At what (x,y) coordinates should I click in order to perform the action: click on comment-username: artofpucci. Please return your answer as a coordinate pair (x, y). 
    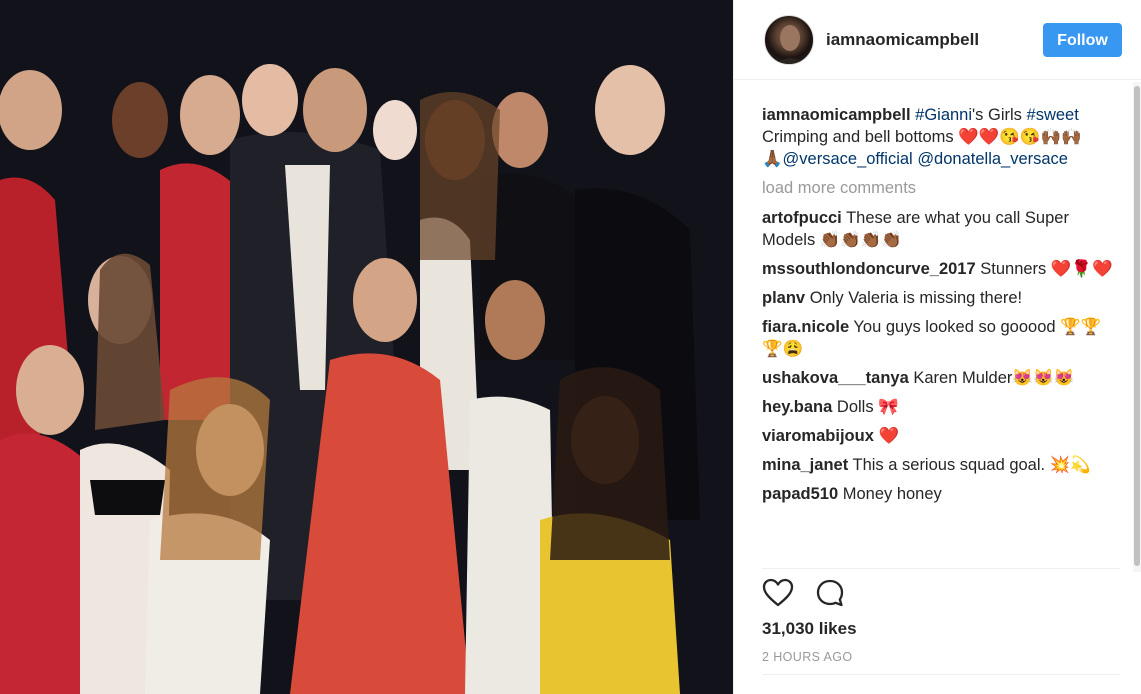
    Looking at the image, I should click on (802, 218).